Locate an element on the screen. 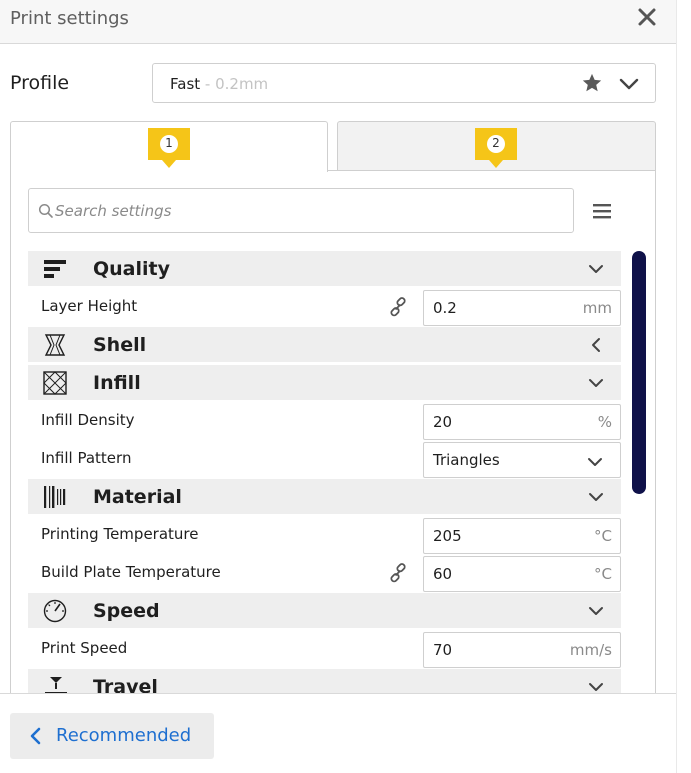  extruder-badge-number: 1 is located at coordinates (169, 143).